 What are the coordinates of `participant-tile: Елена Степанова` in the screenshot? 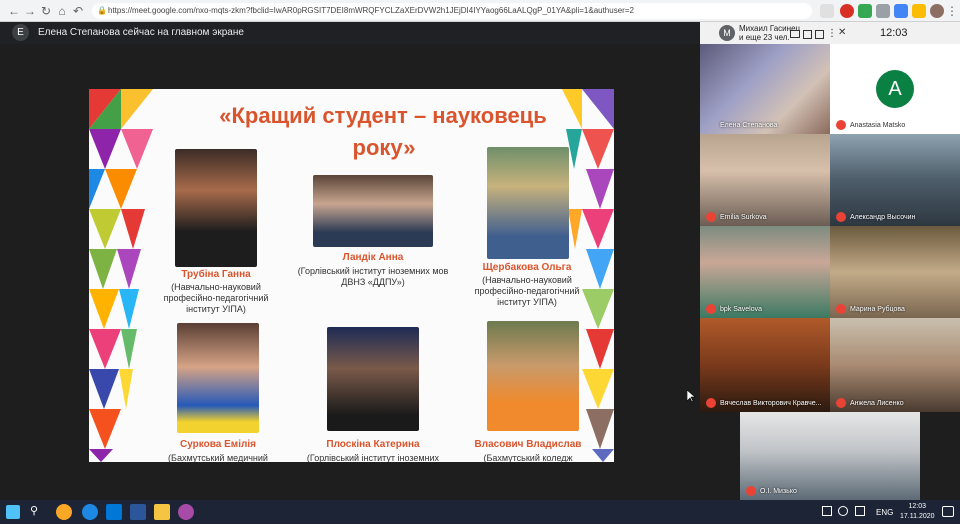 It's located at (765, 89).